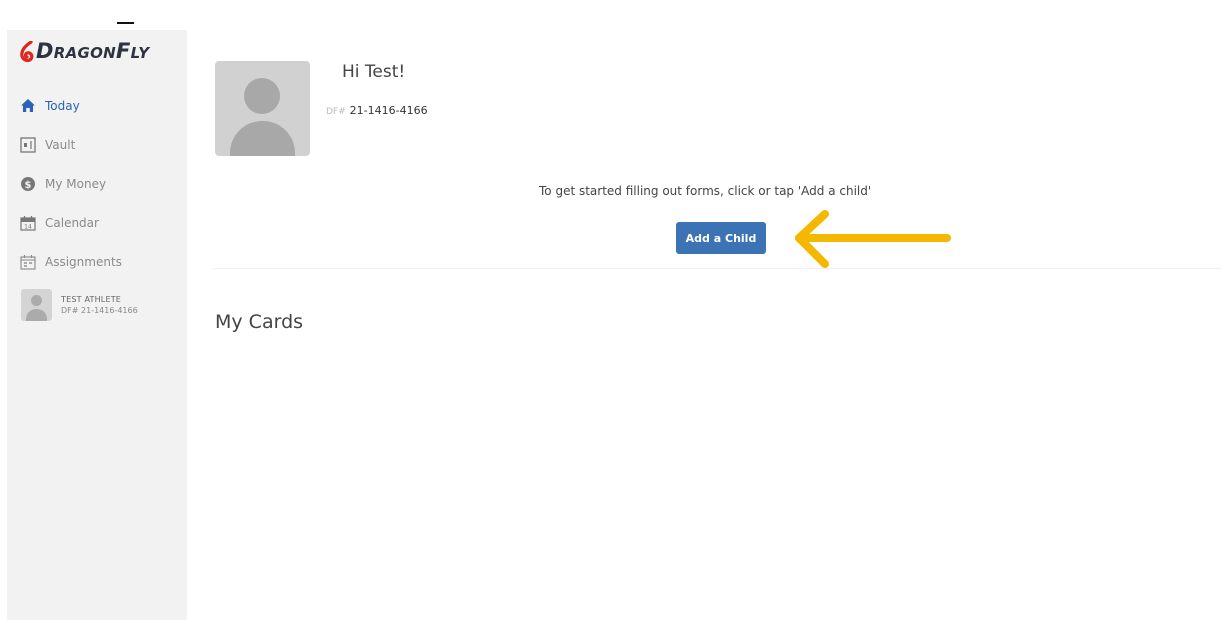 The image size is (1221, 620). I want to click on avatar, so click(36, 305).